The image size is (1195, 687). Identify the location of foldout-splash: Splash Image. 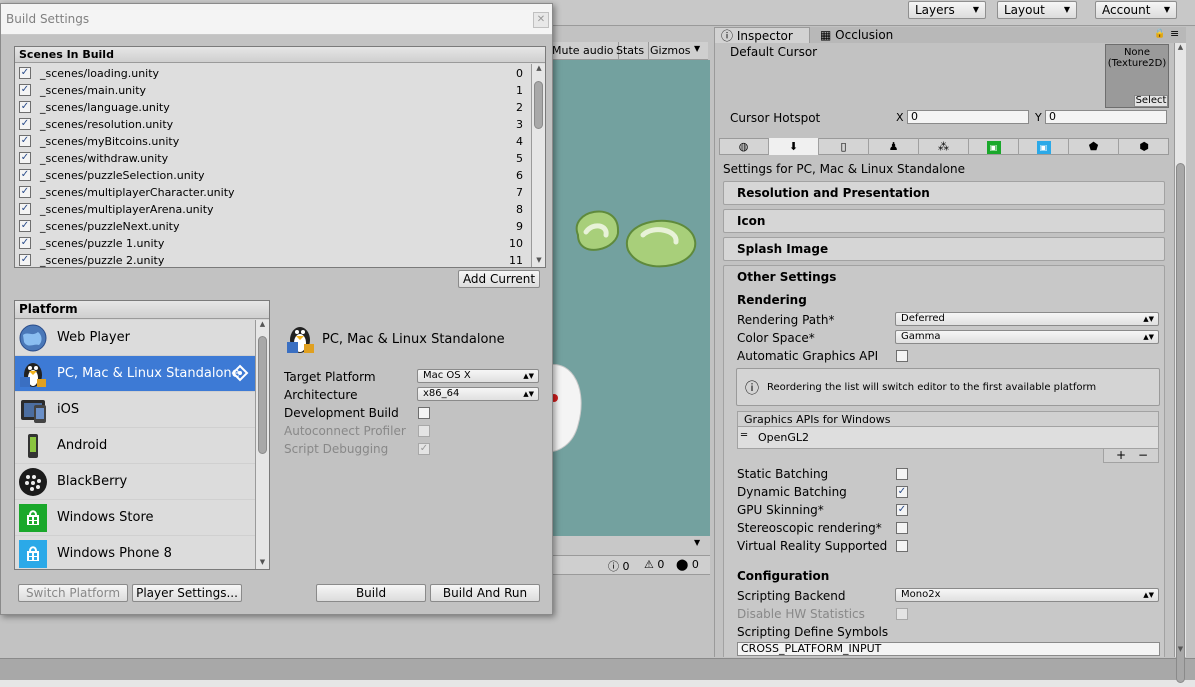
(944, 249).